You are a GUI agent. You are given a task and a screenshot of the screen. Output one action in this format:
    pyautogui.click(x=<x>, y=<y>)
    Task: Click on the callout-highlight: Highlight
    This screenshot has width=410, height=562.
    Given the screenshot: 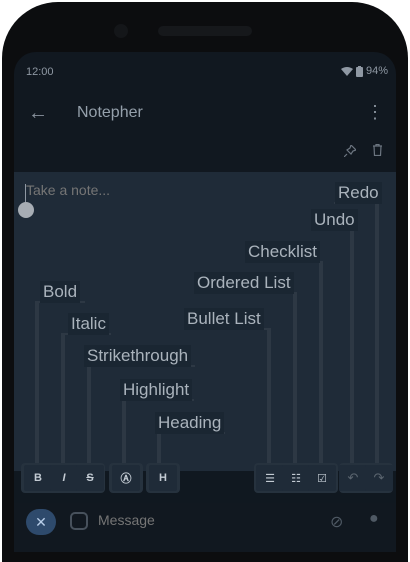 What is the action you would take?
    pyautogui.click(x=156, y=390)
    